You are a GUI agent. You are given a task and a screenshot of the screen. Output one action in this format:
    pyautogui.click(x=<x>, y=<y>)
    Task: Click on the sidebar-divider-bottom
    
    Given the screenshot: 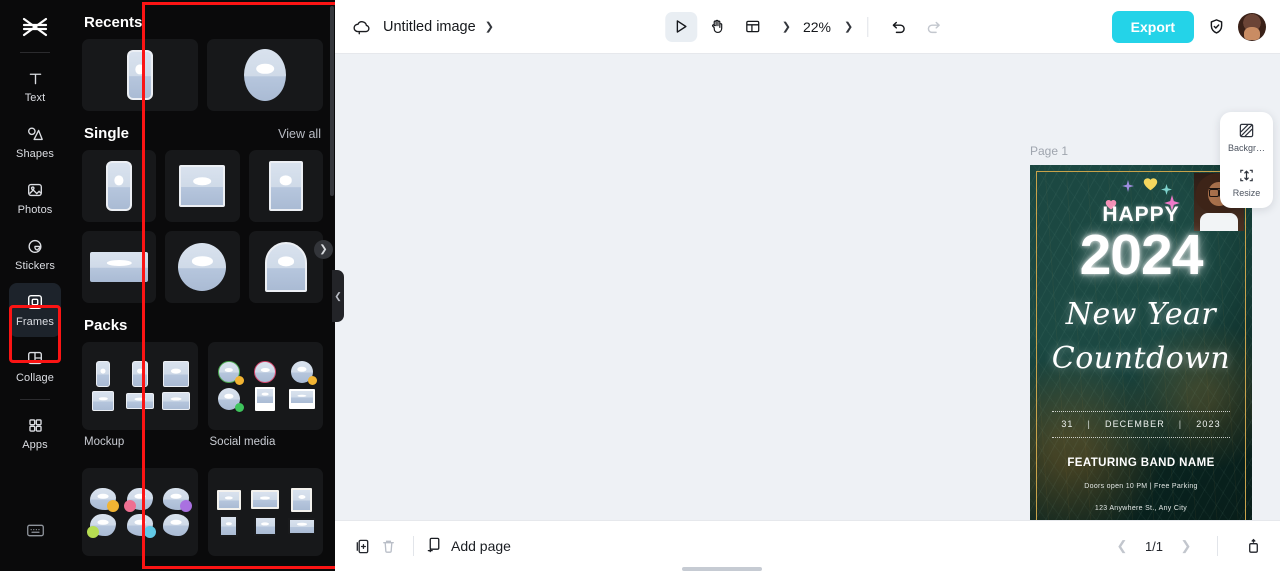 What is the action you would take?
    pyautogui.click(x=35, y=399)
    